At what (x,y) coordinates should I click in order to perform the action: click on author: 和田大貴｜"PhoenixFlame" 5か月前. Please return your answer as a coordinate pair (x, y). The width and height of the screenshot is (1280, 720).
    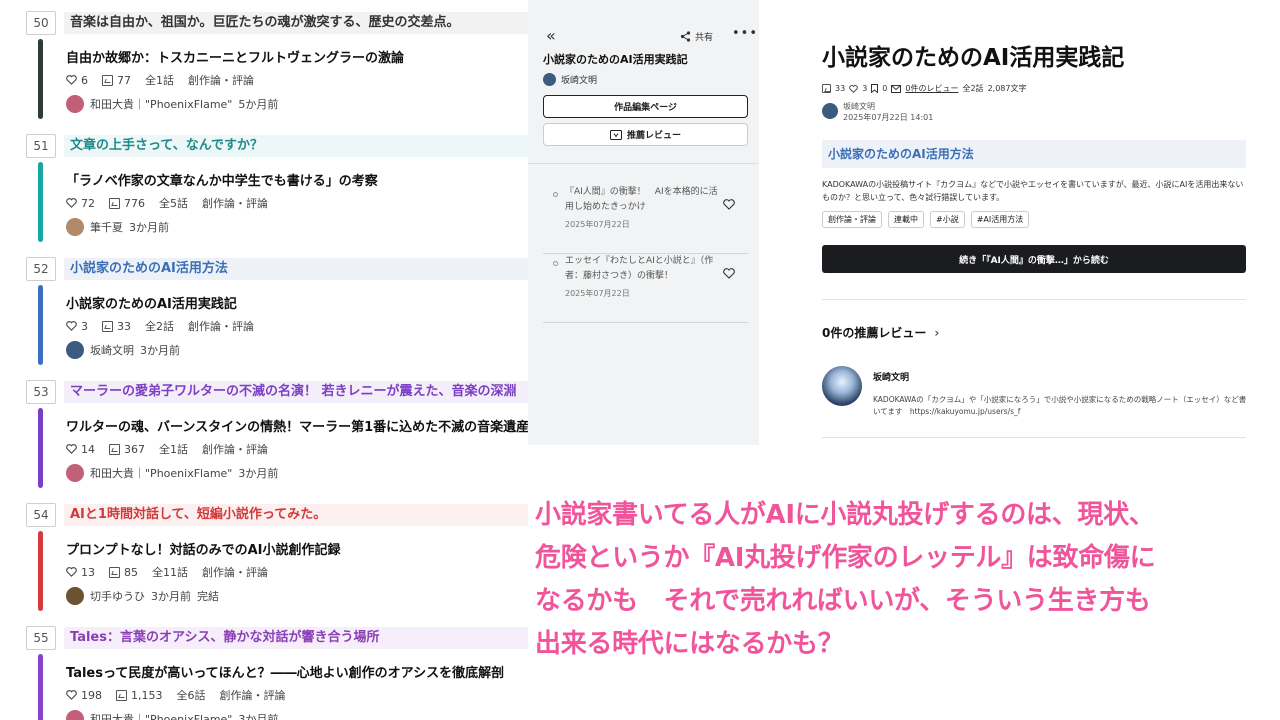
    Looking at the image, I should click on (175, 104).